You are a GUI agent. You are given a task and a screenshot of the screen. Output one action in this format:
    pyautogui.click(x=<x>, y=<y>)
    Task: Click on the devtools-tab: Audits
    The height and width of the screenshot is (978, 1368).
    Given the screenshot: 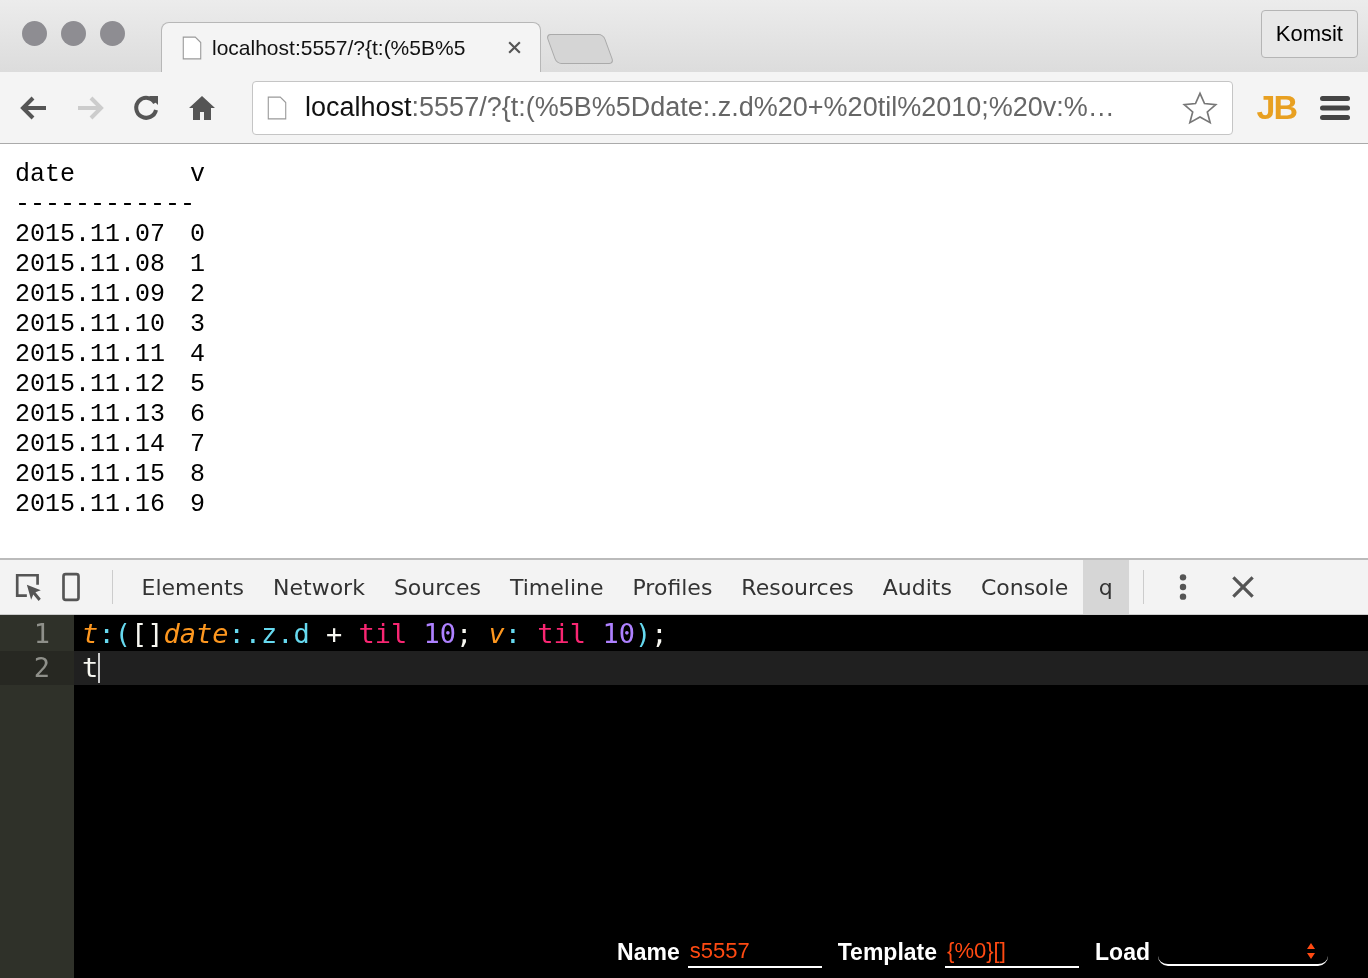 What is the action you would take?
    pyautogui.click(x=917, y=587)
    